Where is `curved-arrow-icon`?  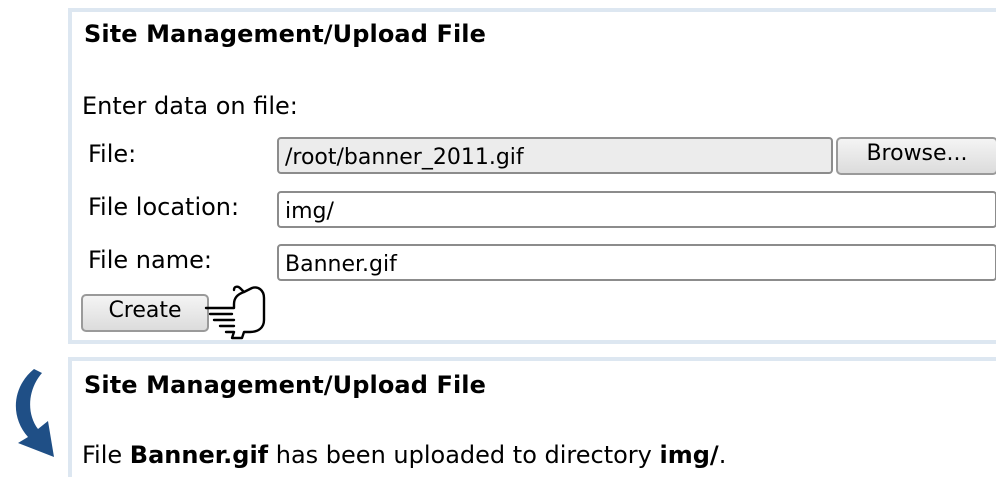
curved-arrow-icon is located at coordinates (35, 413).